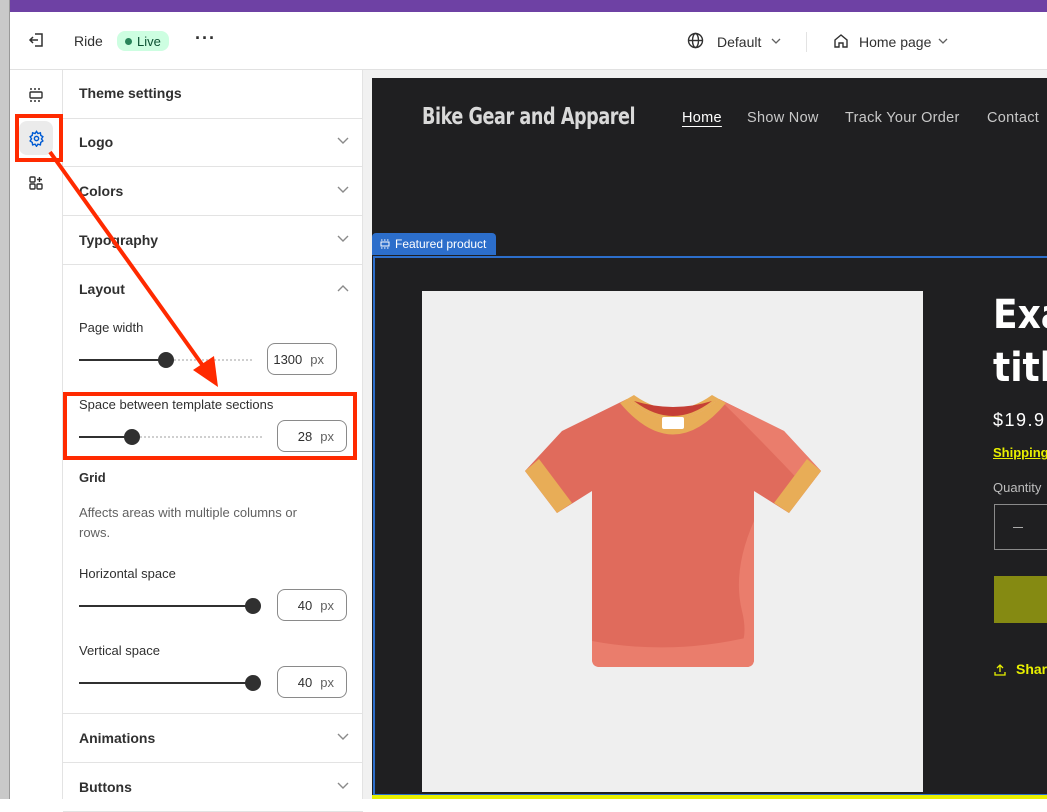  Describe the element at coordinates (1020, 599) in the screenshot. I see `add-to-cart-button` at that location.